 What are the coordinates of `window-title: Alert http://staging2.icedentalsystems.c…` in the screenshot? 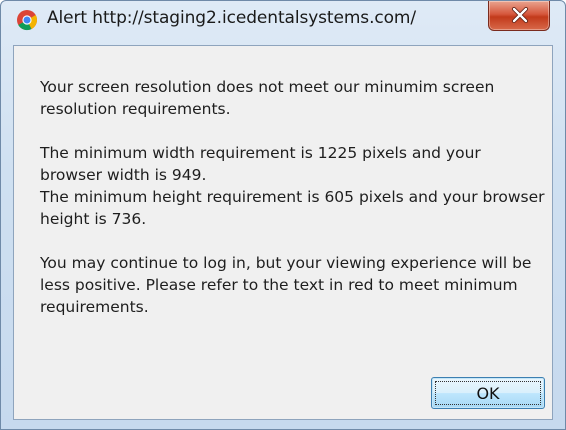 It's located at (232, 18).